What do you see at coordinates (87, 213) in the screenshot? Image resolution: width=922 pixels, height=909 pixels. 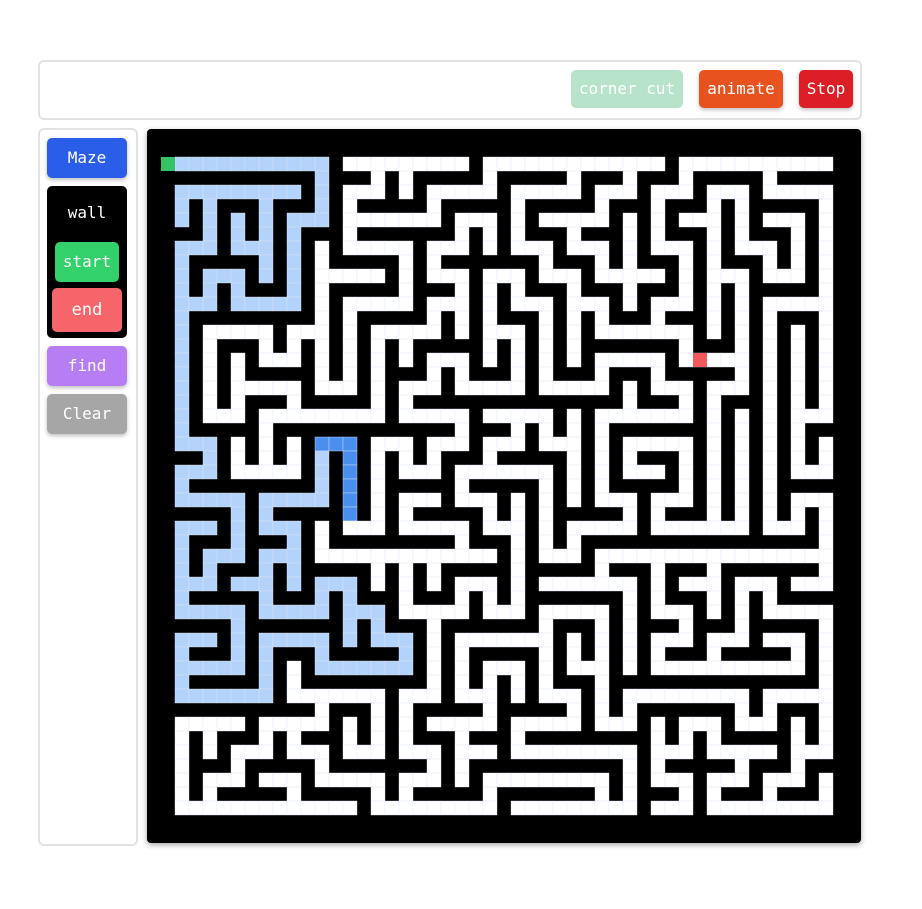 I see `wall-tool-button: wall` at bounding box center [87, 213].